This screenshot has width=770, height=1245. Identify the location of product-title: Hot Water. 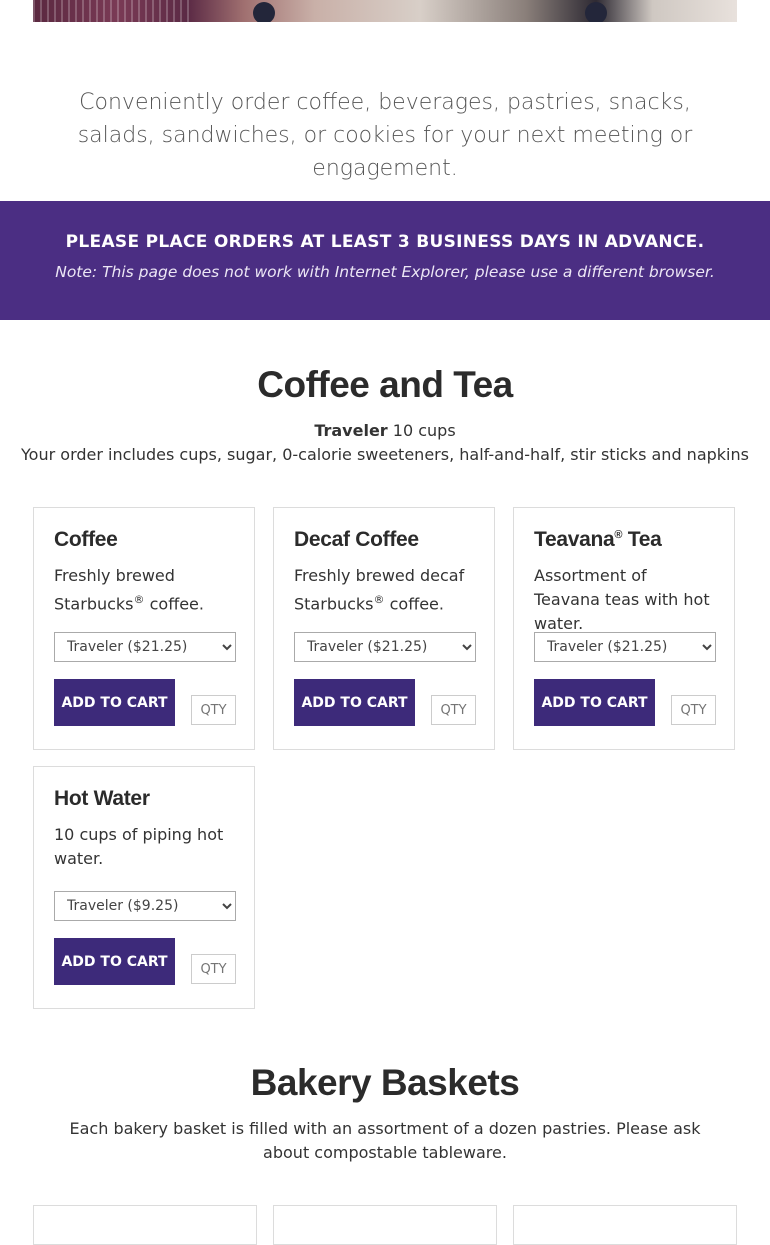
(102, 798).